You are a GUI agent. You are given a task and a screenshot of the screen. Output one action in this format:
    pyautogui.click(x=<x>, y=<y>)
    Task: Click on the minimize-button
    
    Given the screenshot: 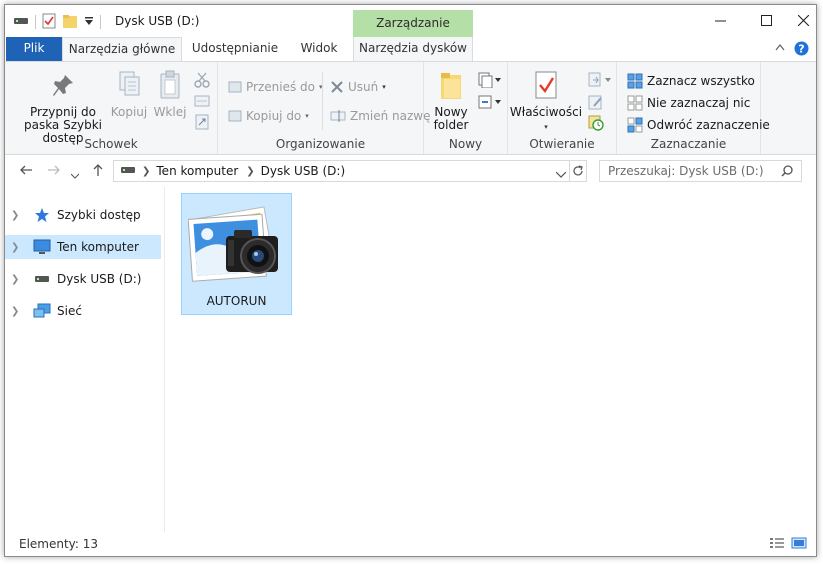 What is the action you would take?
    pyautogui.click(x=720, y=20)
    